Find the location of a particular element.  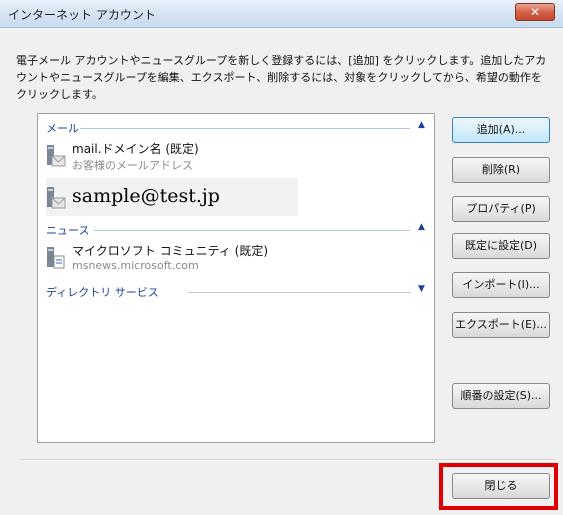

news-account-icon is located at coordinates (56, 258).